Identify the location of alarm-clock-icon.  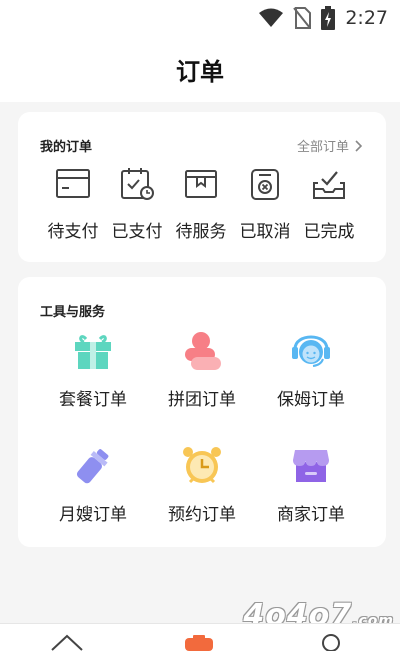
(202, 465).